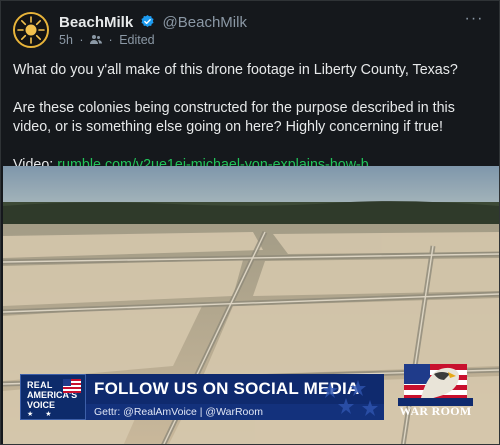  I want to click on handle: @BeachMilk, so click(205, 22).